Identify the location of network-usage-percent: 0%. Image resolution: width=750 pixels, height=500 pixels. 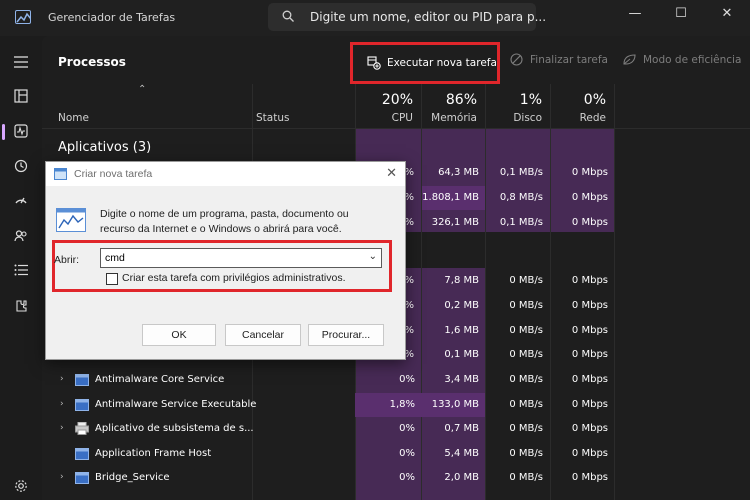
(594, 100).